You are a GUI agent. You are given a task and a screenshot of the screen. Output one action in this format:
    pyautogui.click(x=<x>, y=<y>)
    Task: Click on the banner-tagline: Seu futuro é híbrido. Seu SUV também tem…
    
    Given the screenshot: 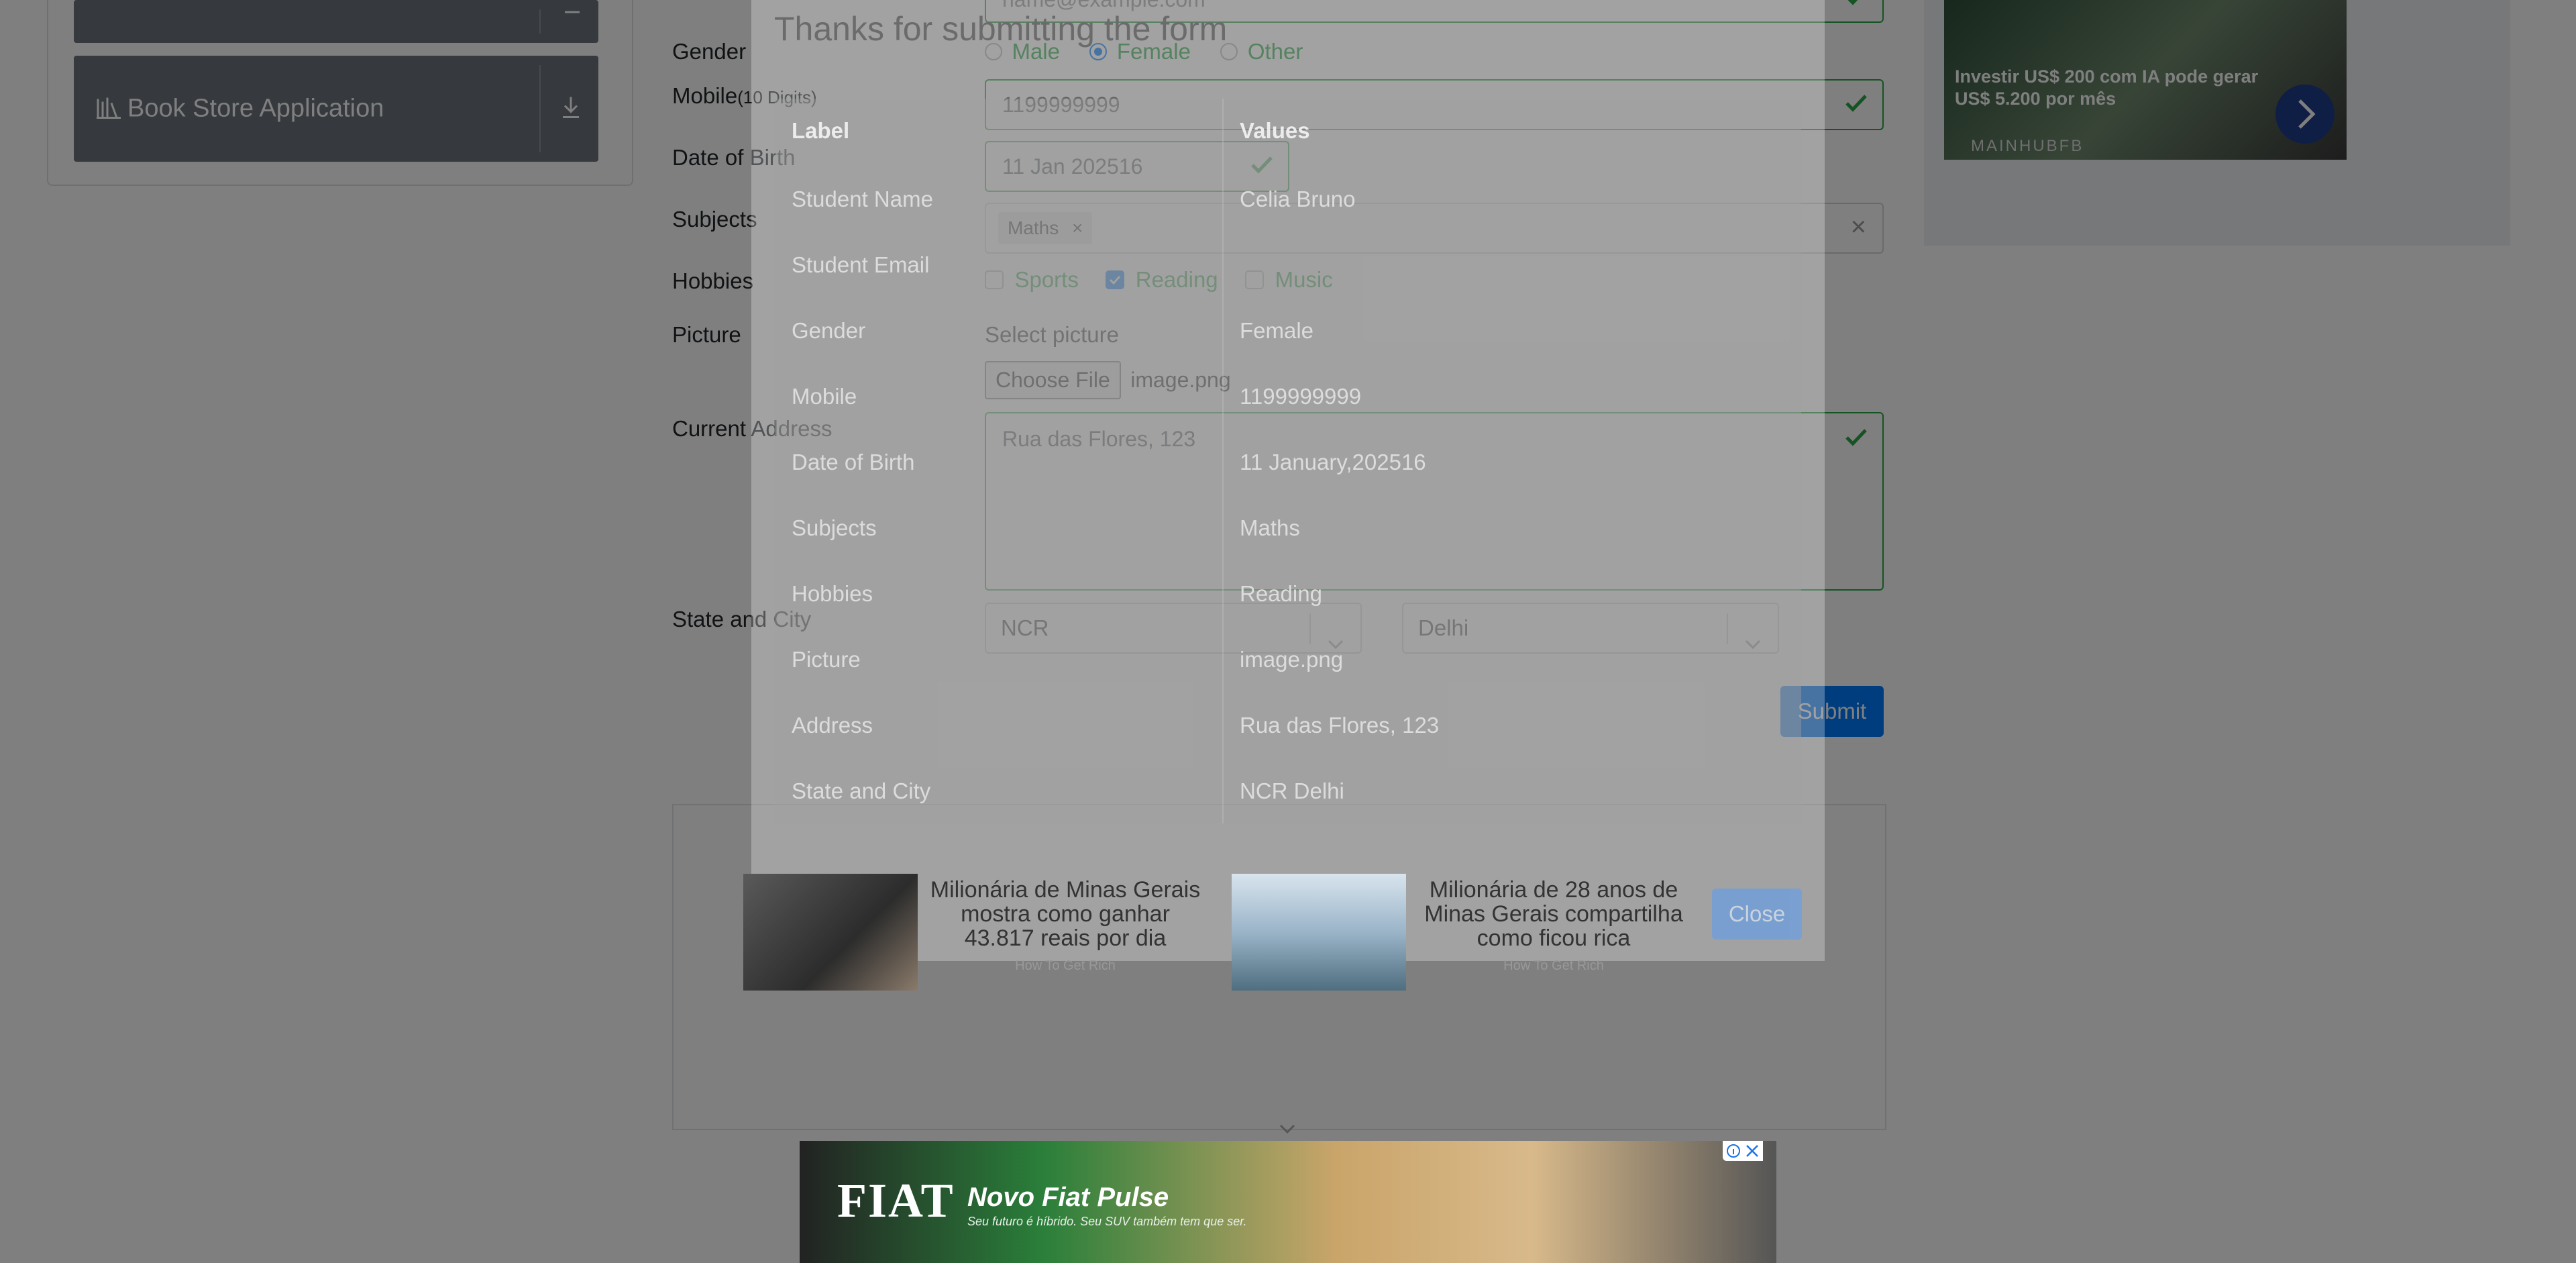 What is the action you would take?
    pyautogui.click(x=1107, y=1221)
    